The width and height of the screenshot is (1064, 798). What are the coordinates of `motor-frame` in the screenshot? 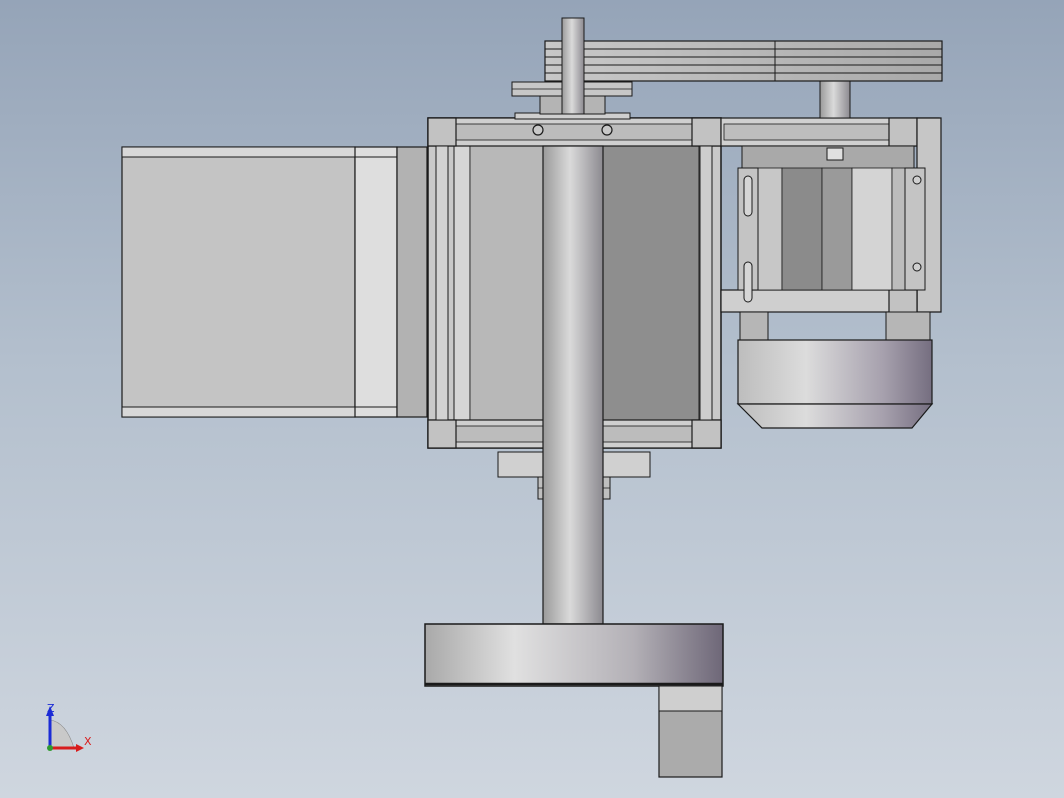 It's located at (831, 229).